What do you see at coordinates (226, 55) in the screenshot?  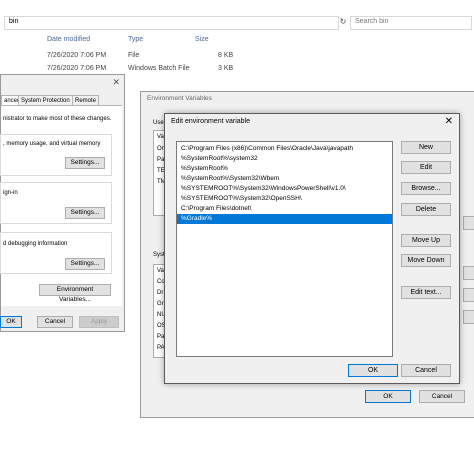 I see `file-size: 8 KB` at bounding box center [226, 55].